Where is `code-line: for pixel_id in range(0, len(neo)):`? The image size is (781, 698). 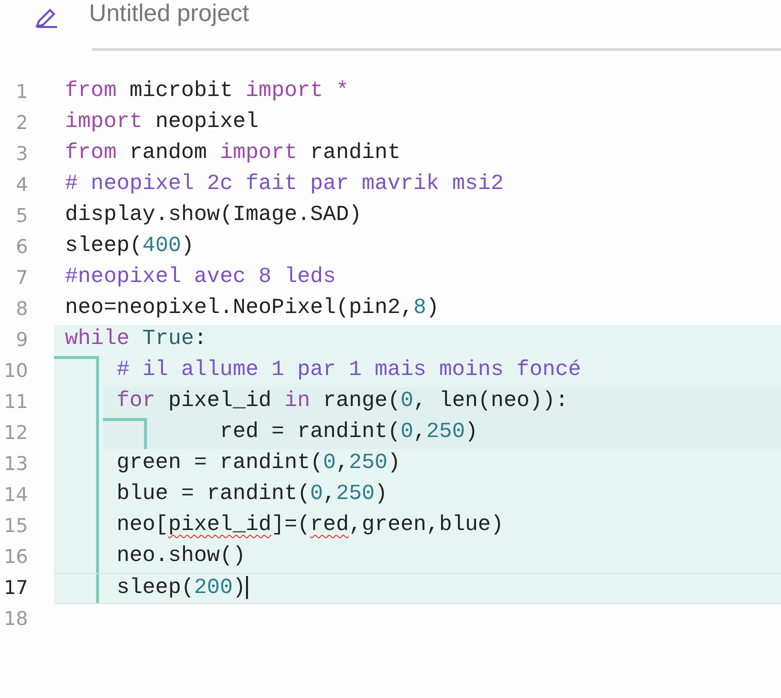 code-line: for pixel_id in range(0, len(neo)): is located at coordinates (342, 401).